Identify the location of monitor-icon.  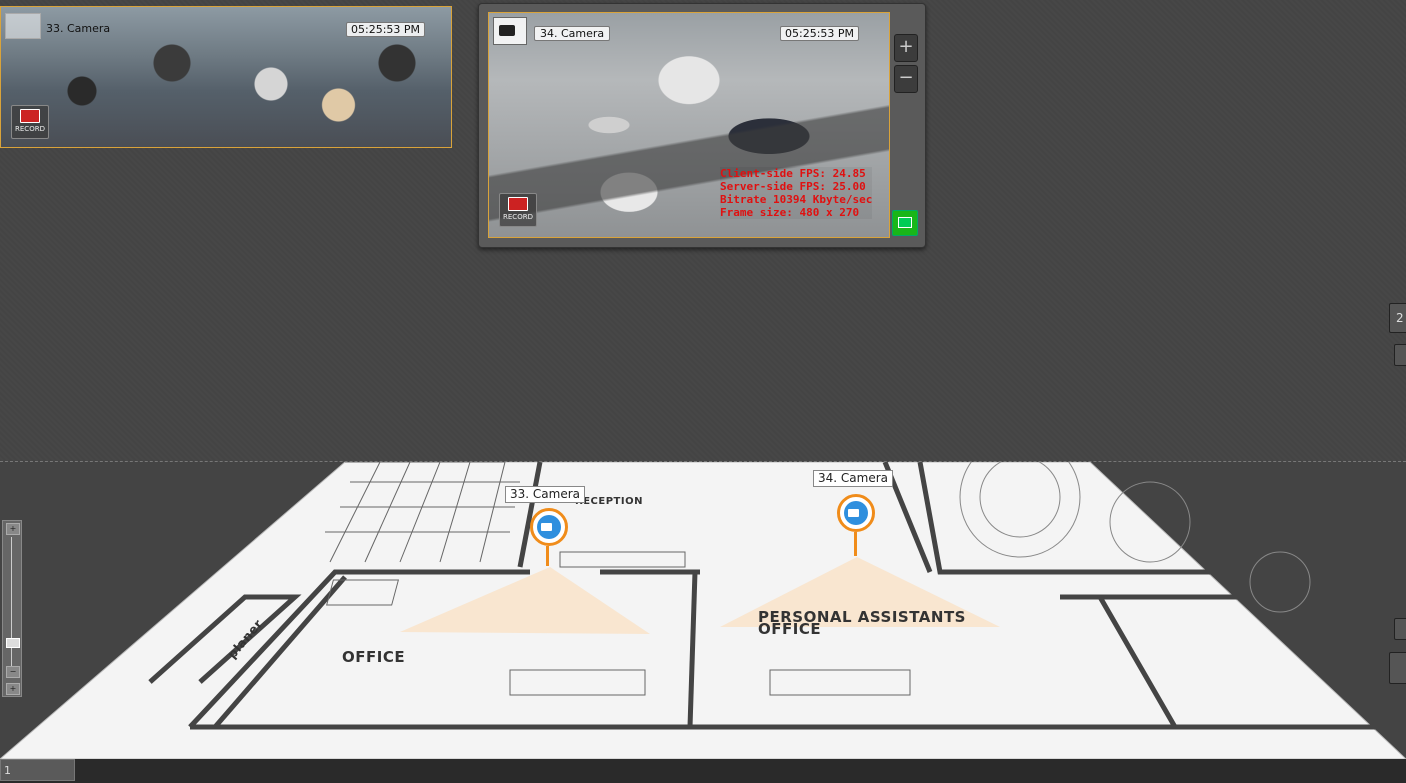
(905, 223).